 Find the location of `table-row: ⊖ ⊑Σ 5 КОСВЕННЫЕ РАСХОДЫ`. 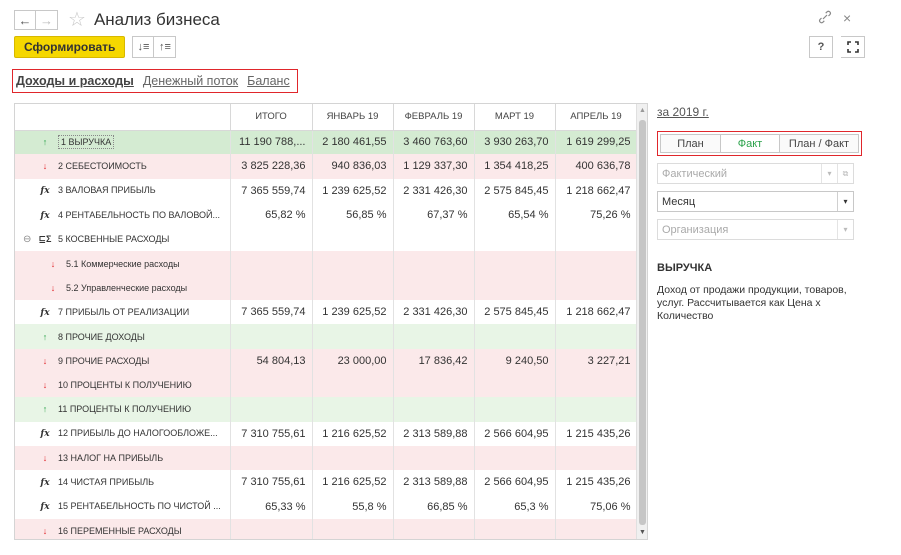

table-row: ⊖ ⊑Σ 5 КОСВЕННЫЕ РАСХОДЫ is located at coordinates (326, 239).